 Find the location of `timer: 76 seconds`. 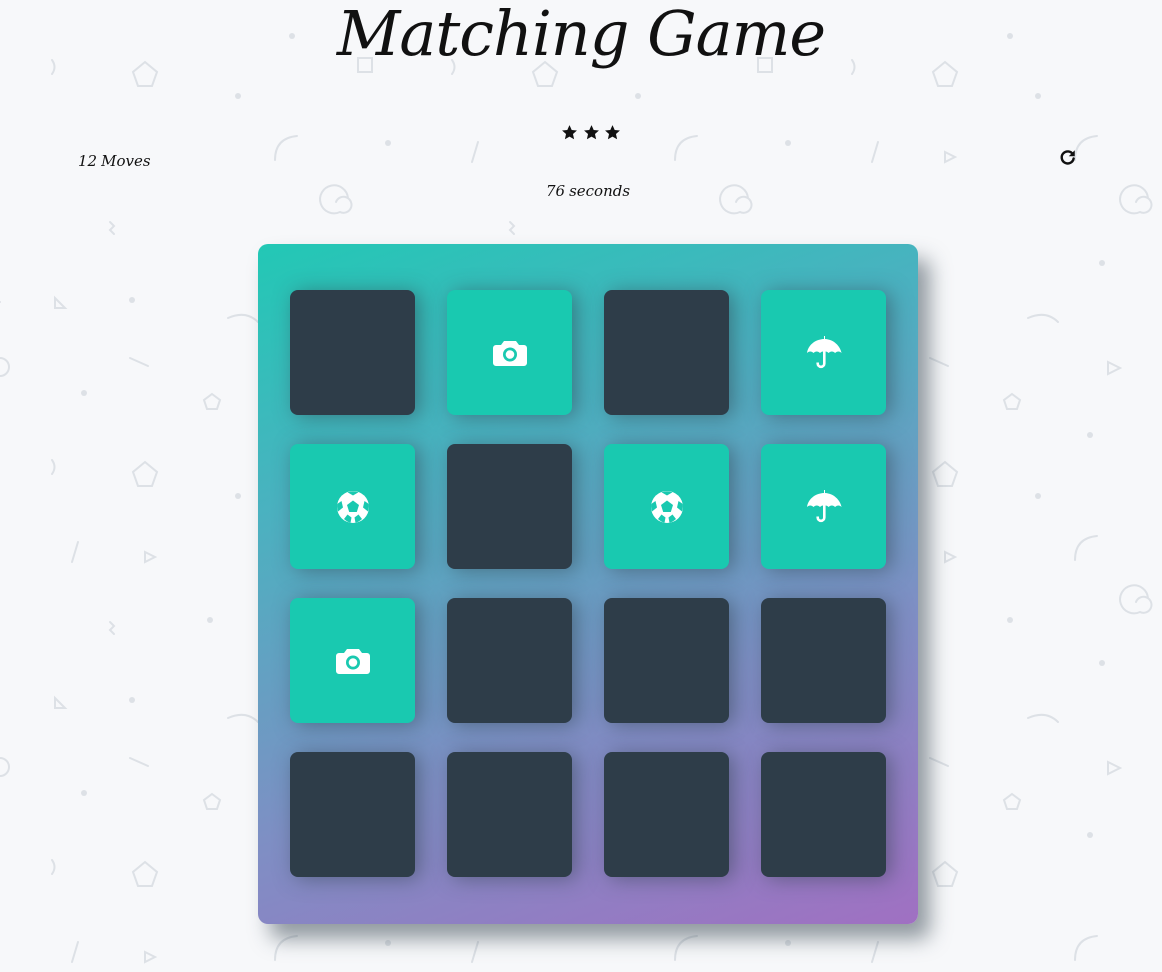

timer: 76 seconds is located at coordinates (581, 191).